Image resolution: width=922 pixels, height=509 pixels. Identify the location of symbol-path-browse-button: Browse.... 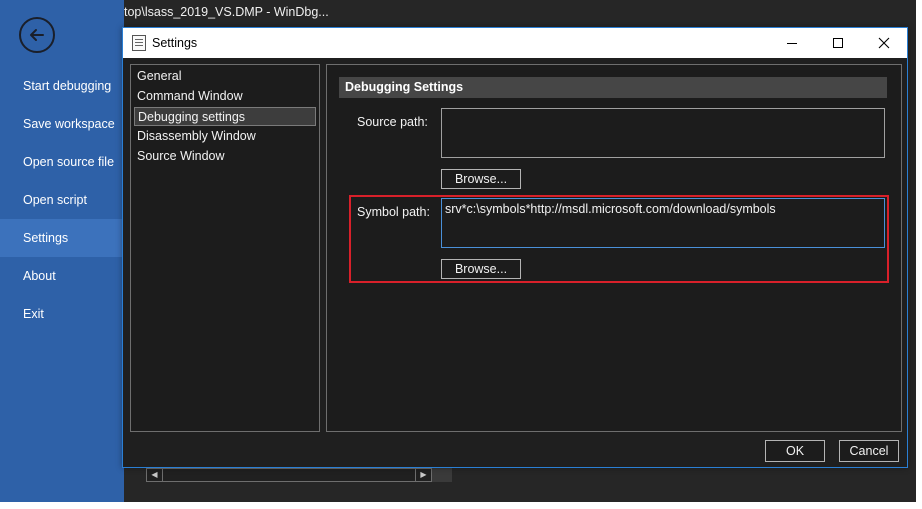
(481, 269).